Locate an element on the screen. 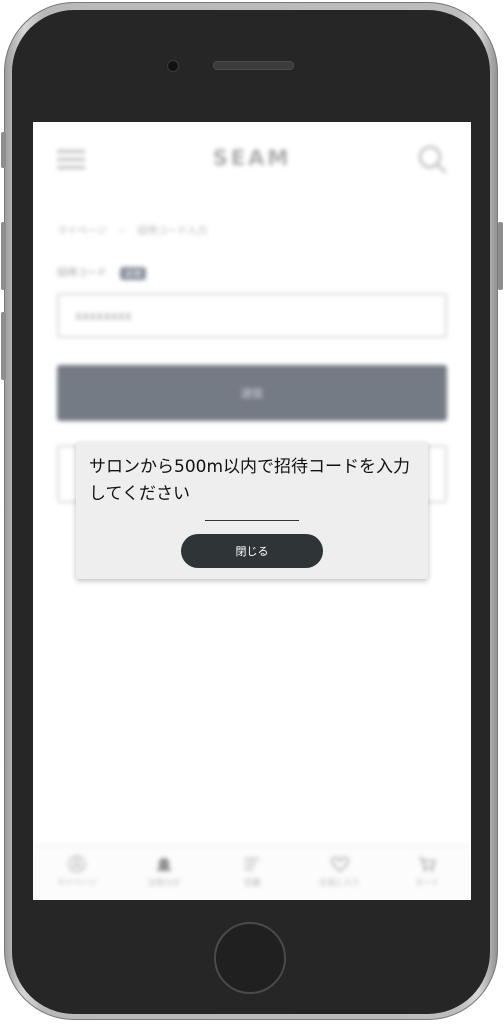 The image size is (504, 1024). dialog-message: サロンから500m以内で招待コードを入力してください is located at coordinates (250, 480).